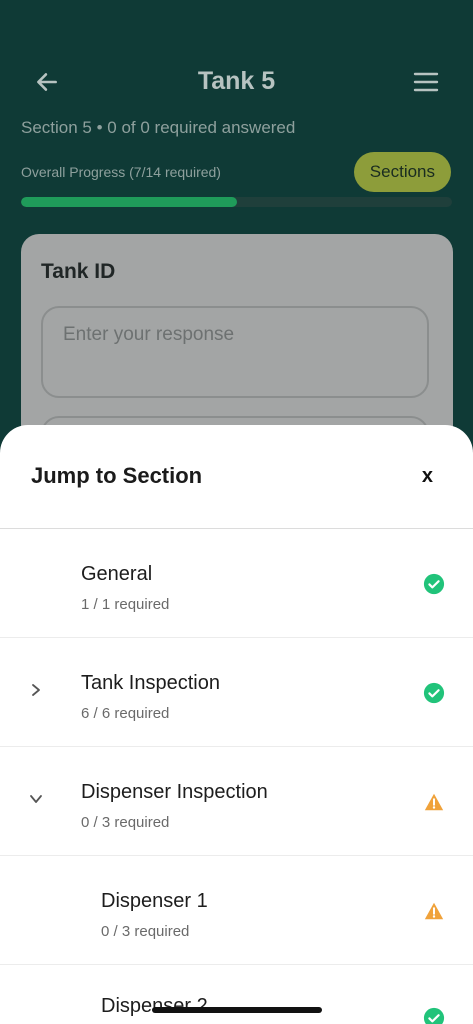 This screenshot has height=1024, width=473. What do you see at coordinates (129, 202) in the screenshot?
I see `progress-fill` at bounding box center [129, 202].